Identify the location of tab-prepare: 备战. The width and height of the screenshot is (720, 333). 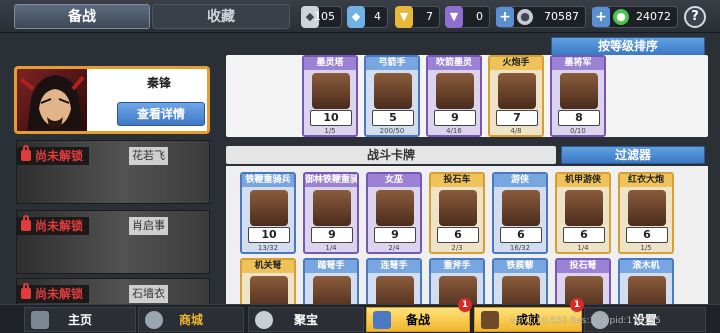
(82, 16).